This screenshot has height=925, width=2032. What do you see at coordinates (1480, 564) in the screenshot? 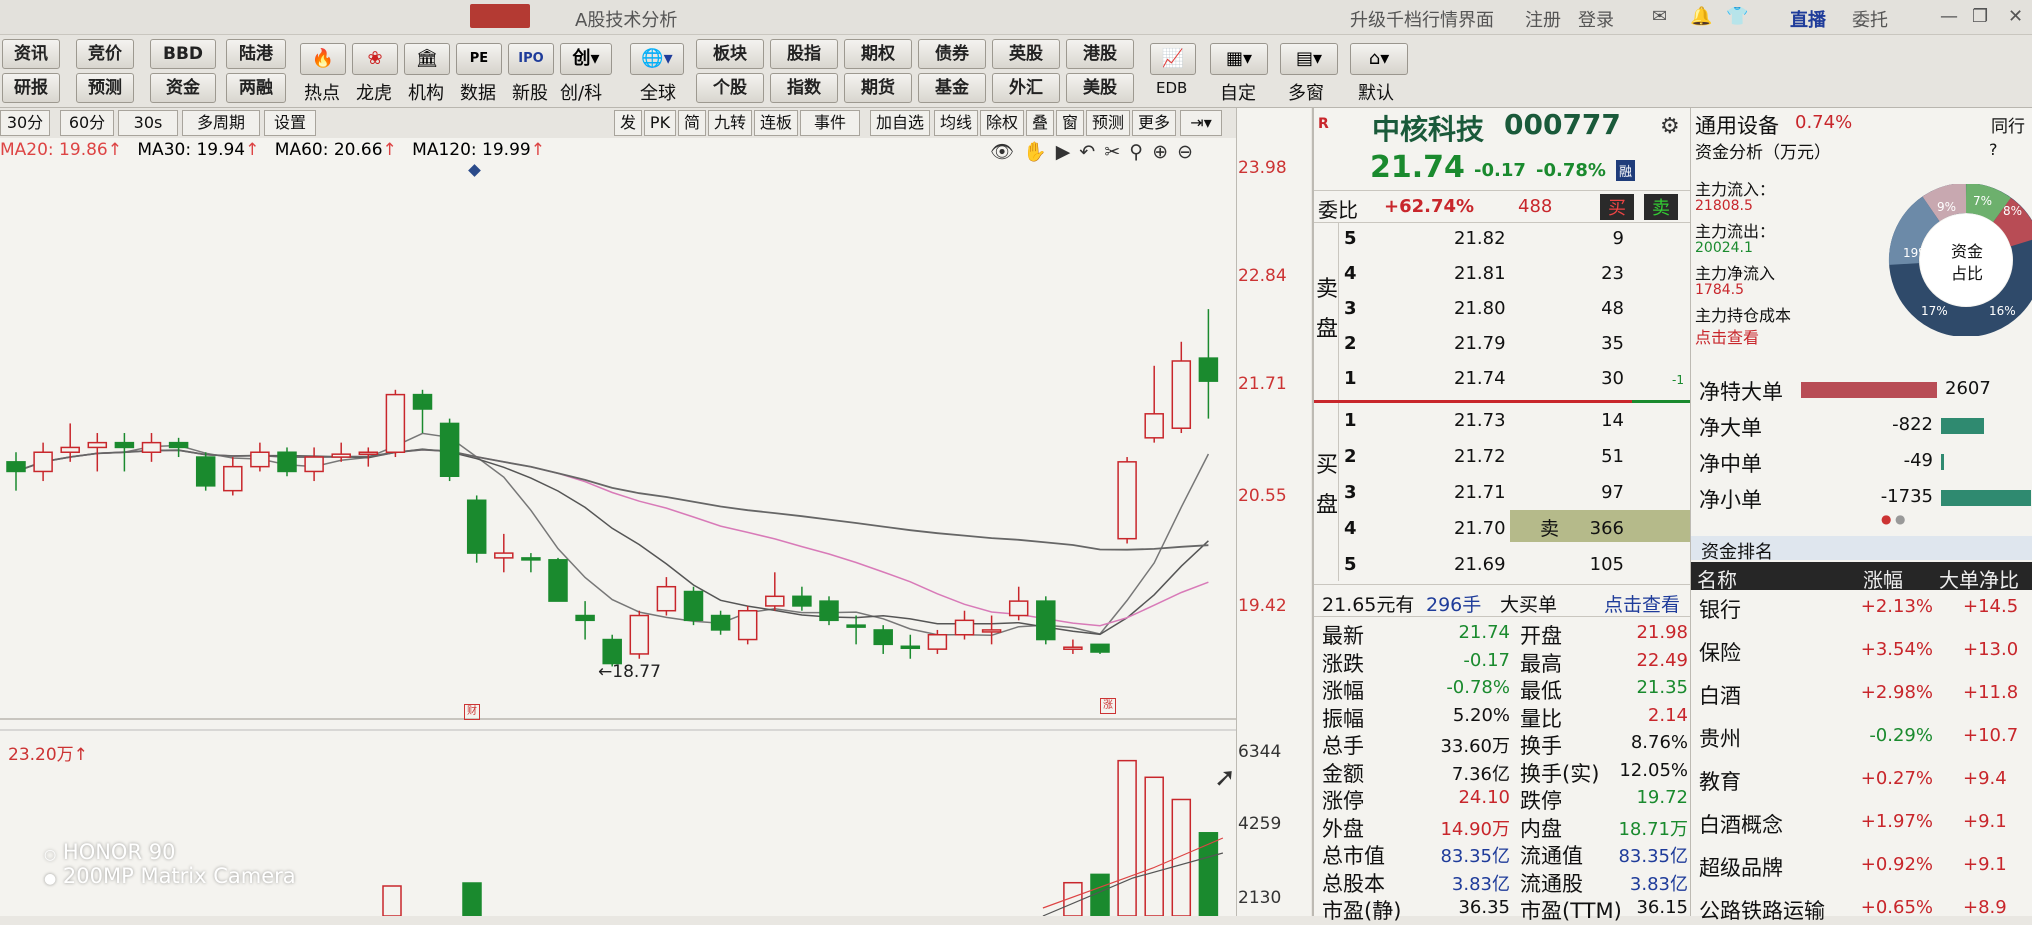
I see `bid-price: 21.69` at bounding box center [1480, 564].